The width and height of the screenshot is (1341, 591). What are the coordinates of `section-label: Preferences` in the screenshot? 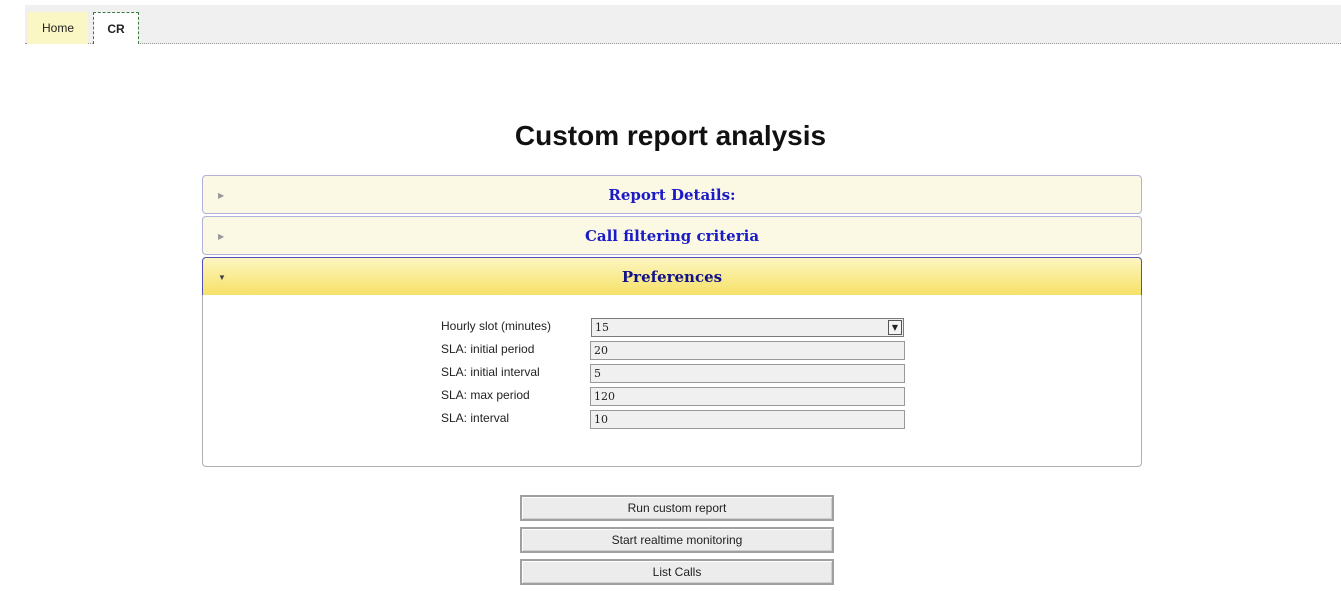 It's located at (672, 277).